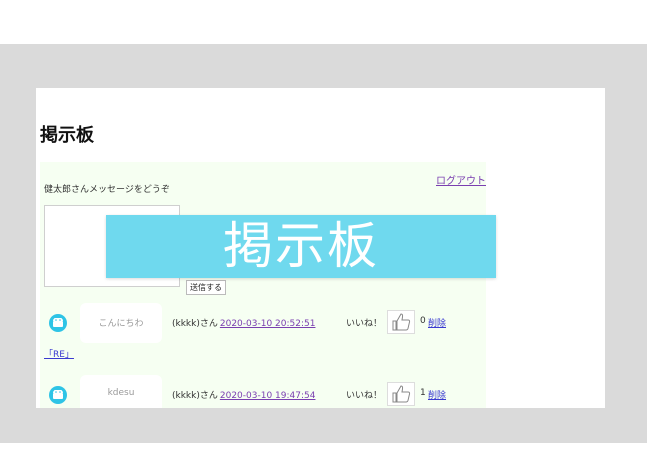 The image size is (647, 460). Describe the element at coordinates (59, 353) in the screenshot. I see `reply-link: 「RE」` at that location.